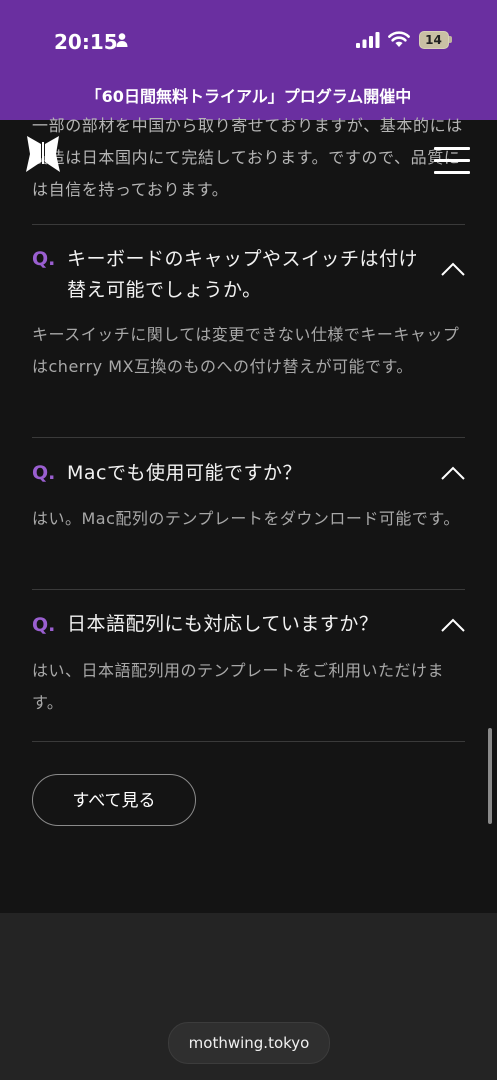 This screenshot has width=497, height=1080. Describe the element at coordinates (243, 624) in the screenshot. I see `faq-question: 日本語配列にも対応していますか？` at that location.